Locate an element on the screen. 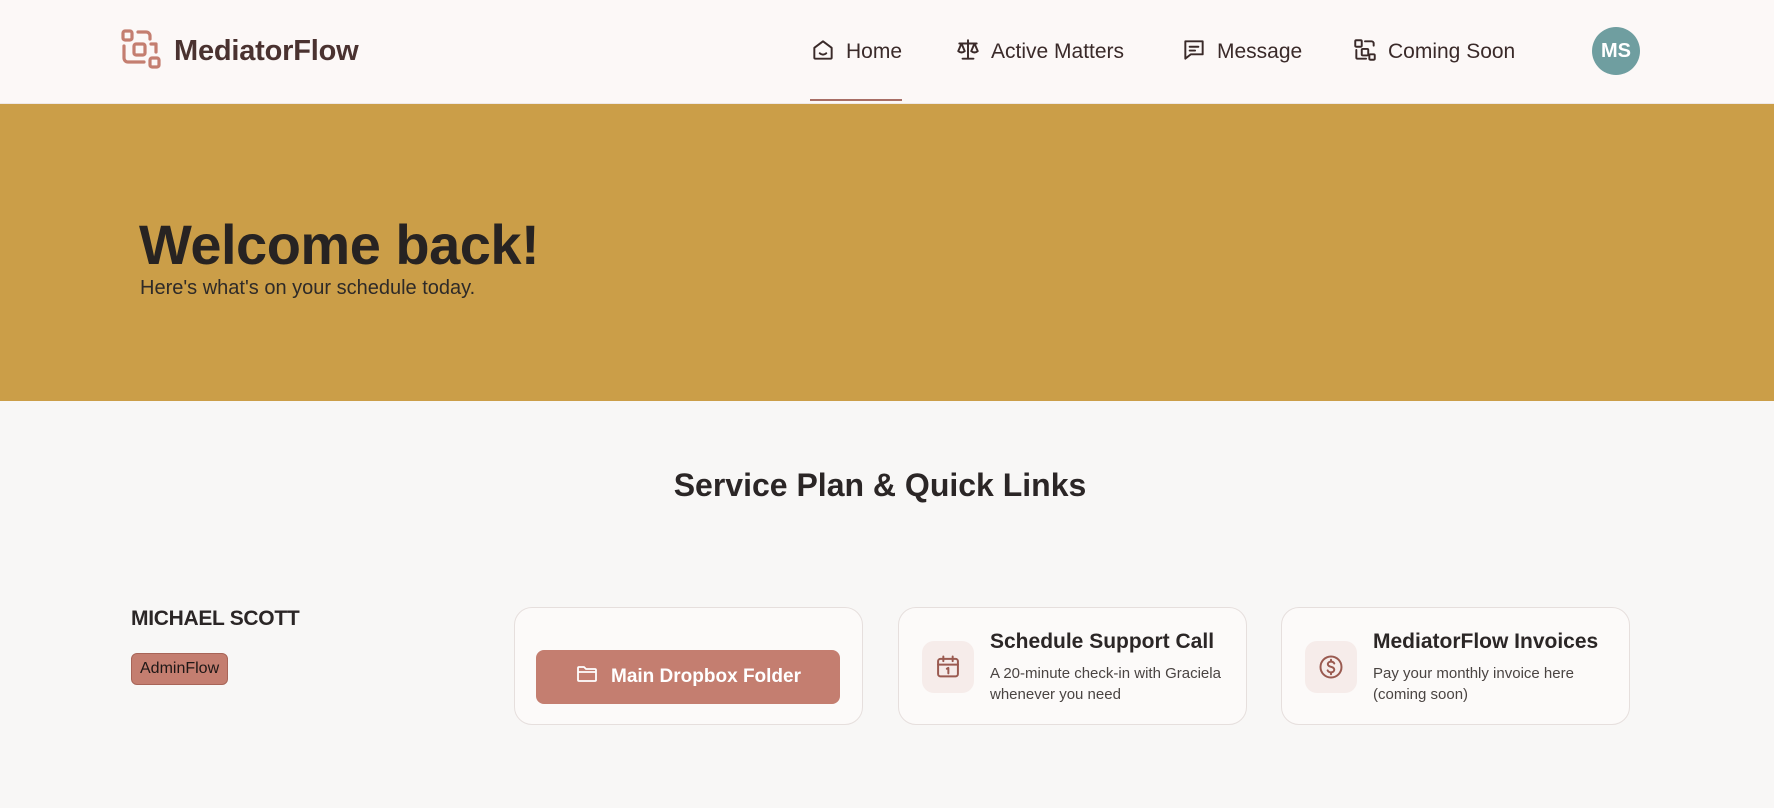 Image resolution: width=1774 pixels, height=808 pixels. nav-item-label: Message is located at coordinates (1260, 51).